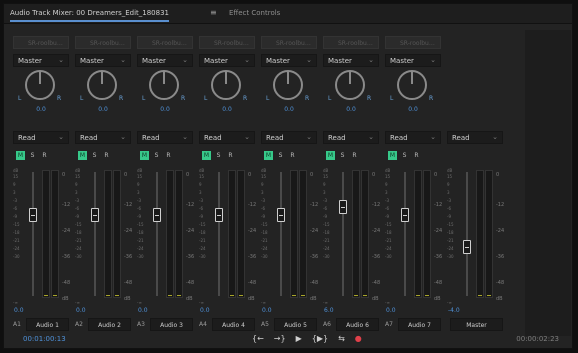 The height and width of the screenshot is (353, 578). I want to click on go-to-out-point-icon: →}, so click(280, 338).